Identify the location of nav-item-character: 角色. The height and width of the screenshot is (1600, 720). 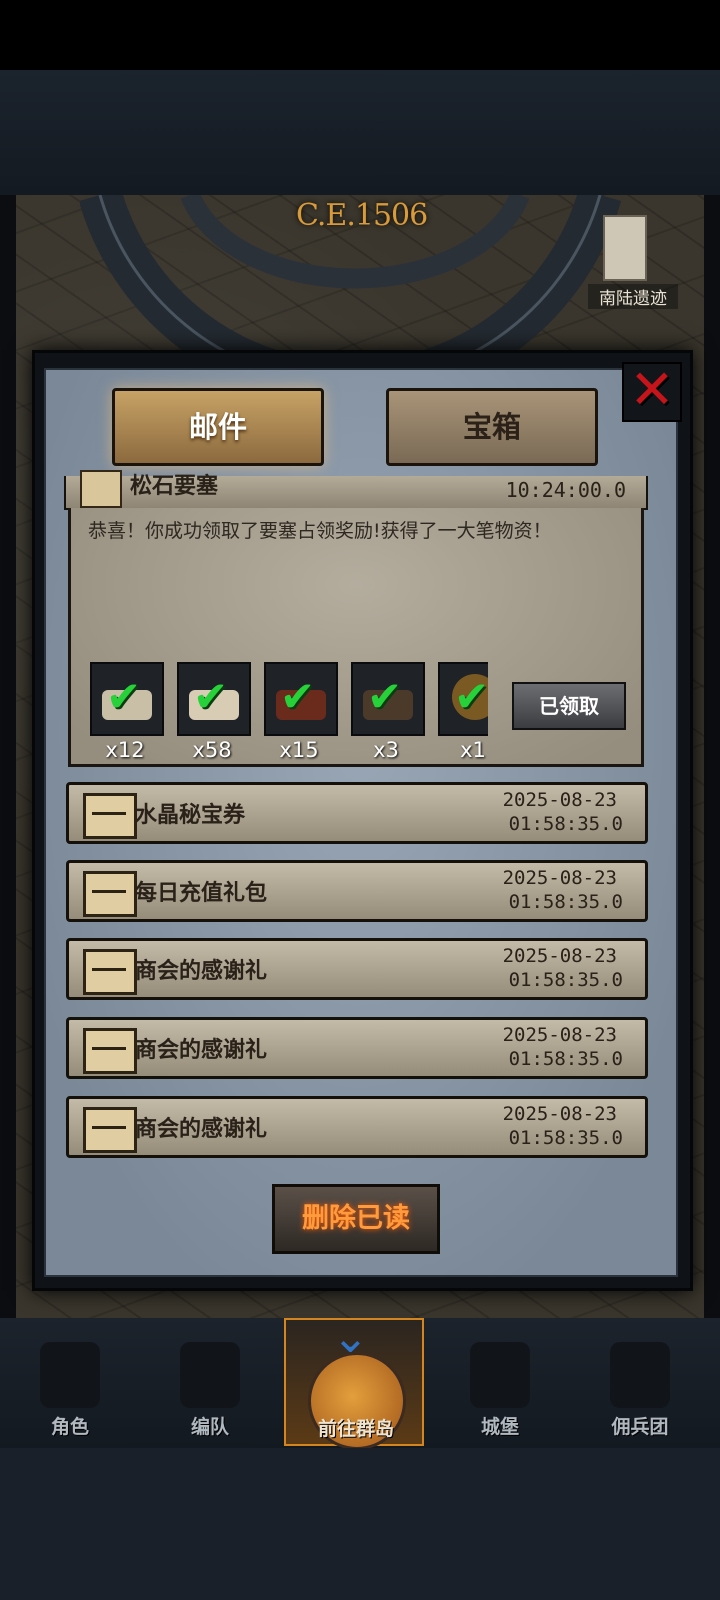
(70, 1382).